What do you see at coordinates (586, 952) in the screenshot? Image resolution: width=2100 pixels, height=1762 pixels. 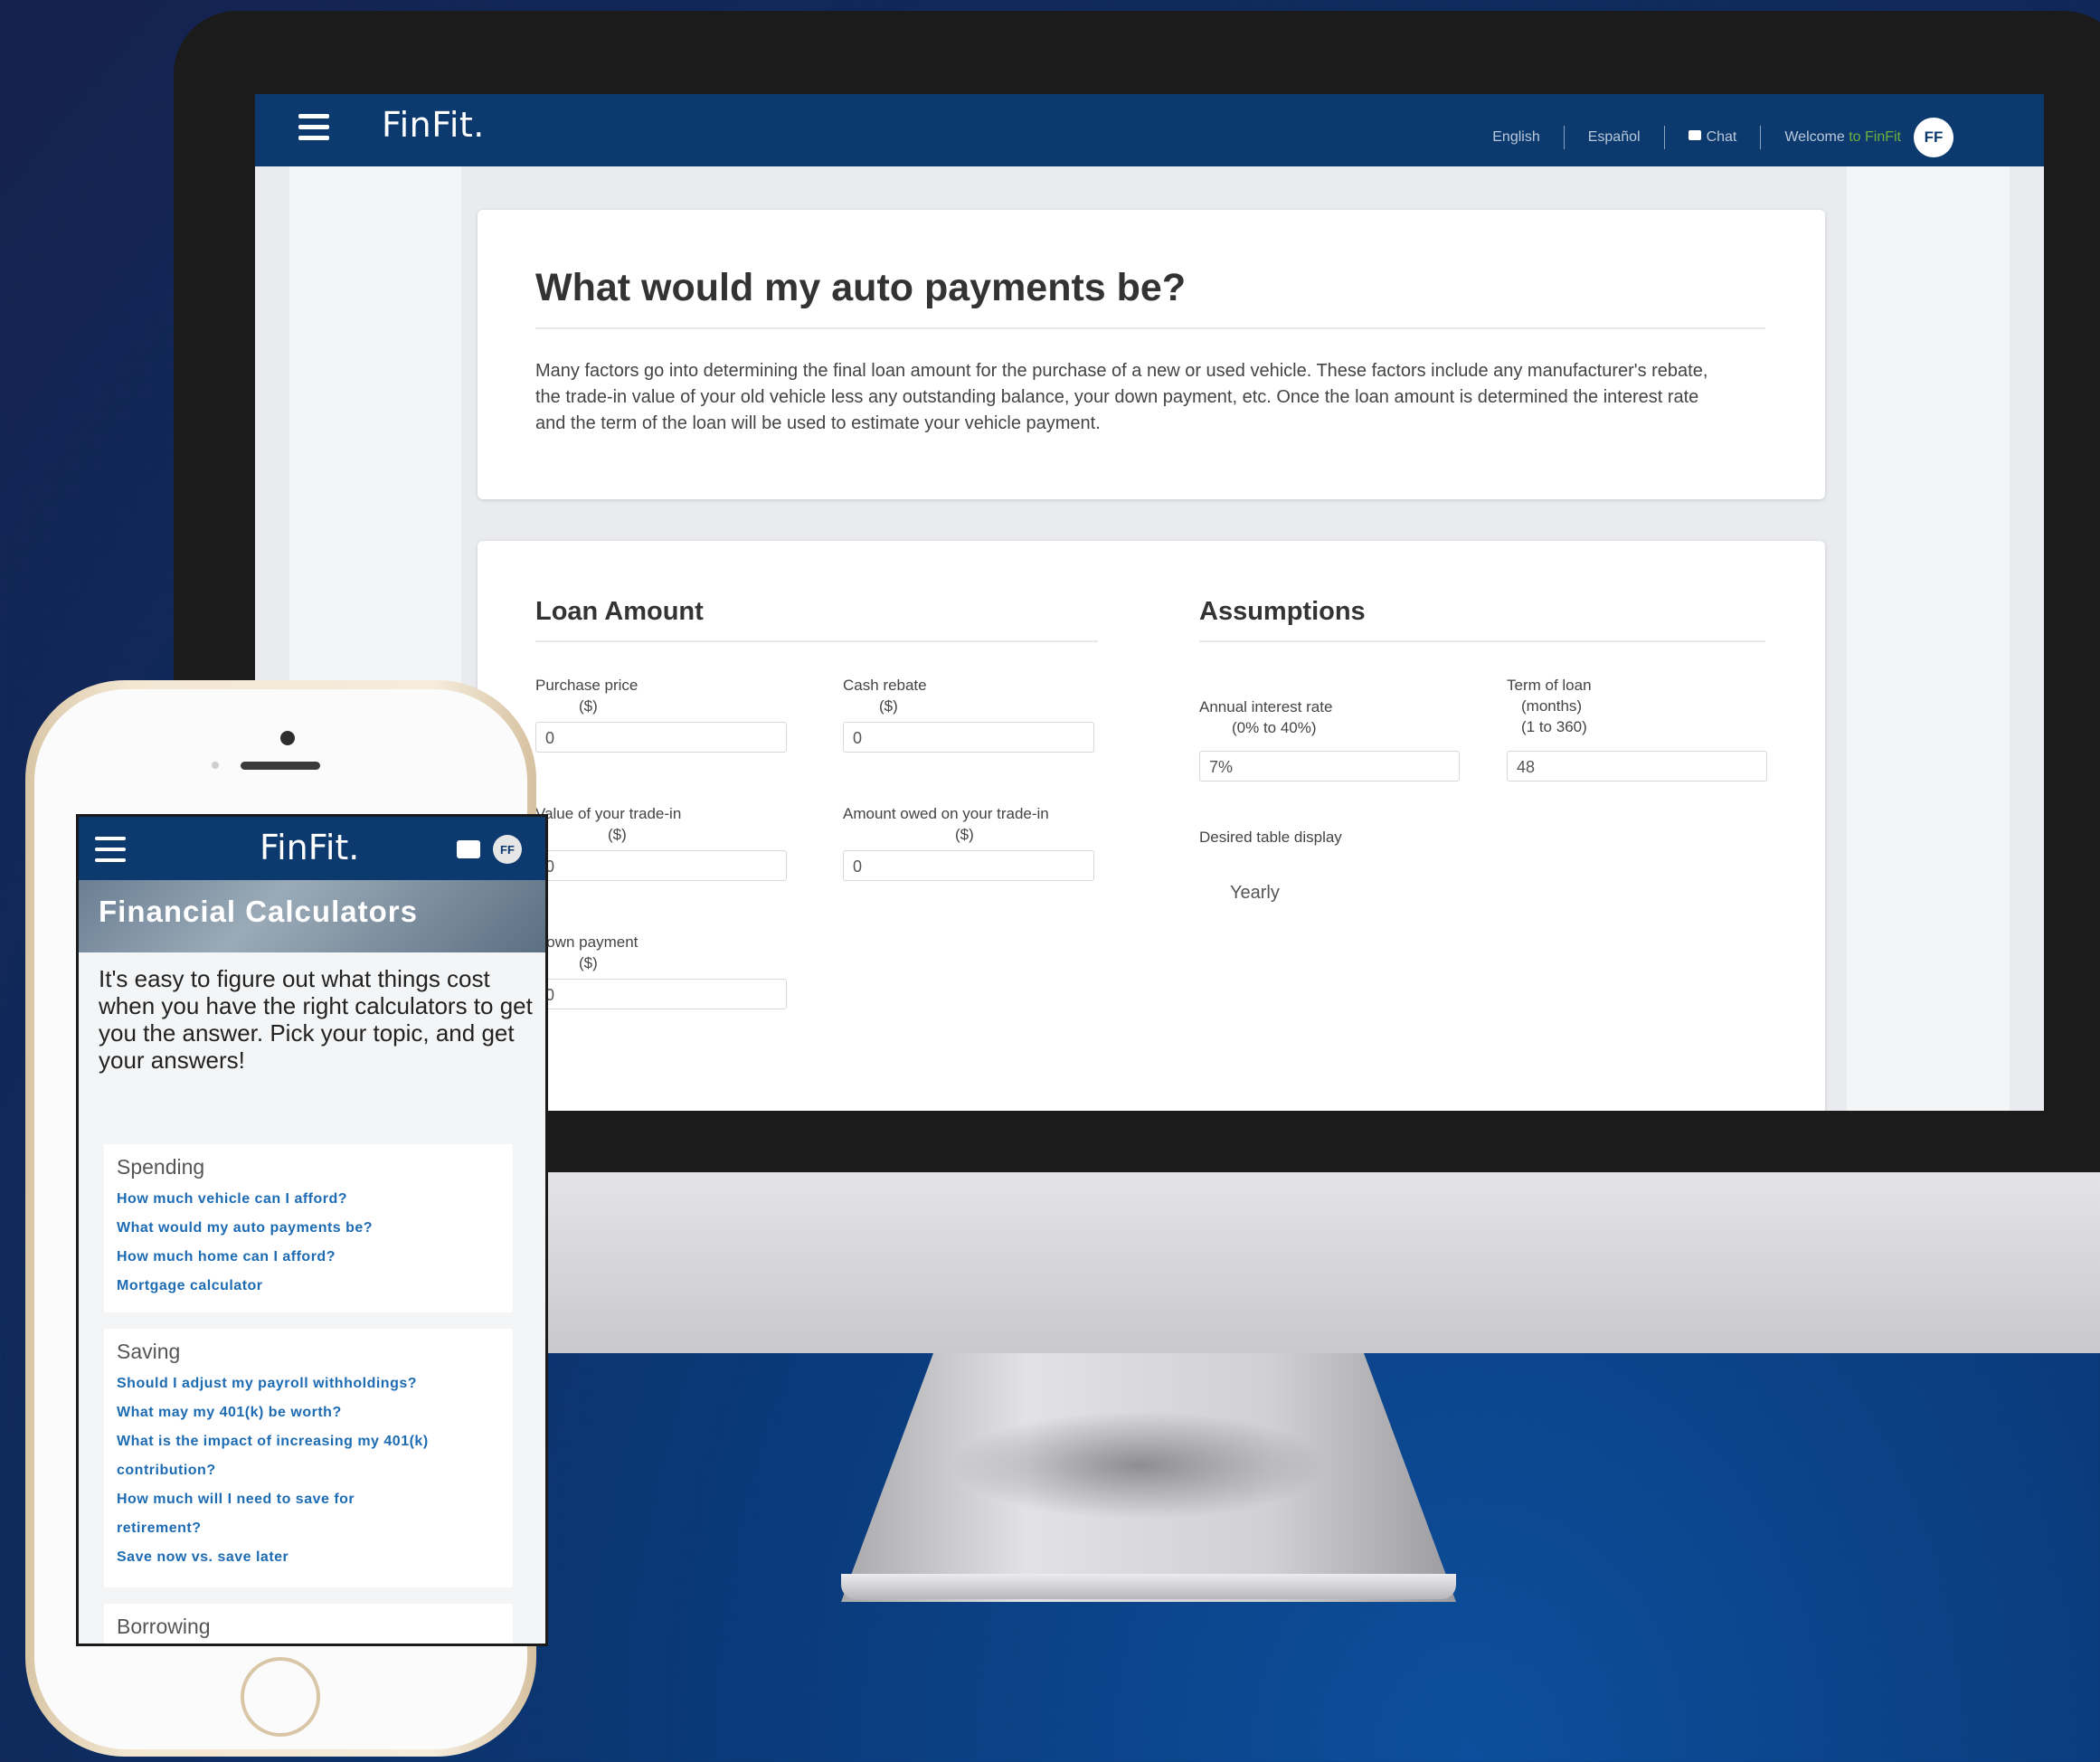 I see `down-payment-label: Down payment ($)` at bounding box center [586, 952].